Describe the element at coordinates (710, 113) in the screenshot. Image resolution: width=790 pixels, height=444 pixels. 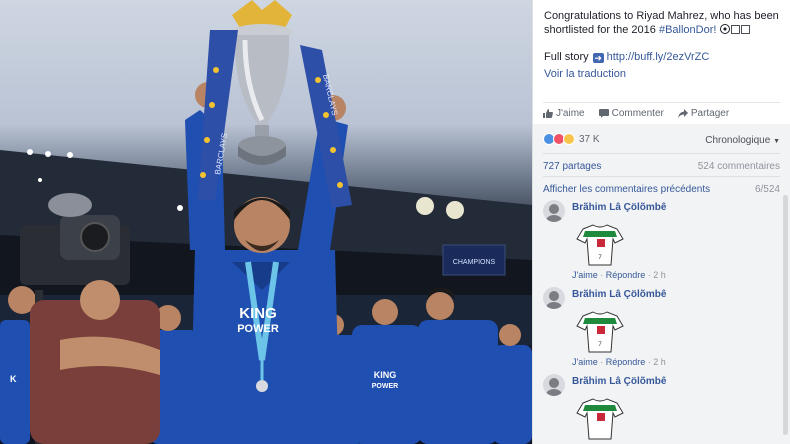
I see `share-label: Partager` at that location.